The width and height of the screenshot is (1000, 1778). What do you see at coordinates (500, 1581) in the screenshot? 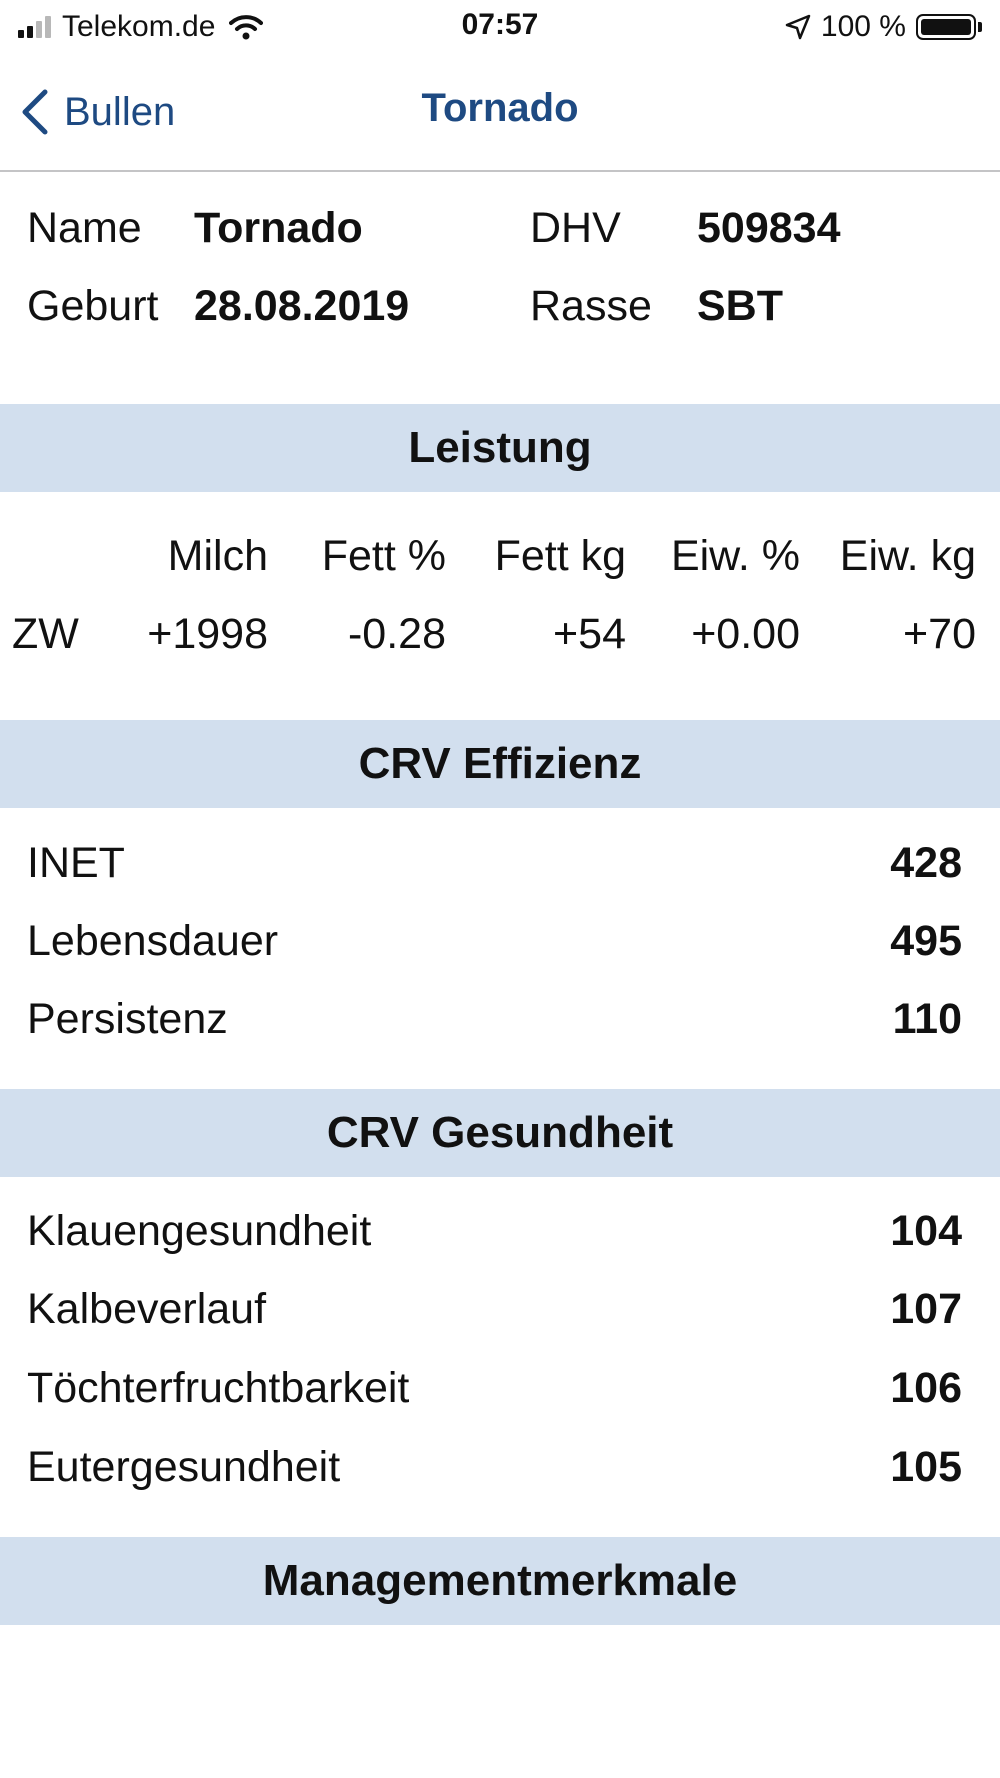
I see `section-header-management: Managementmerkmale` at bounding box center [500, 1581].